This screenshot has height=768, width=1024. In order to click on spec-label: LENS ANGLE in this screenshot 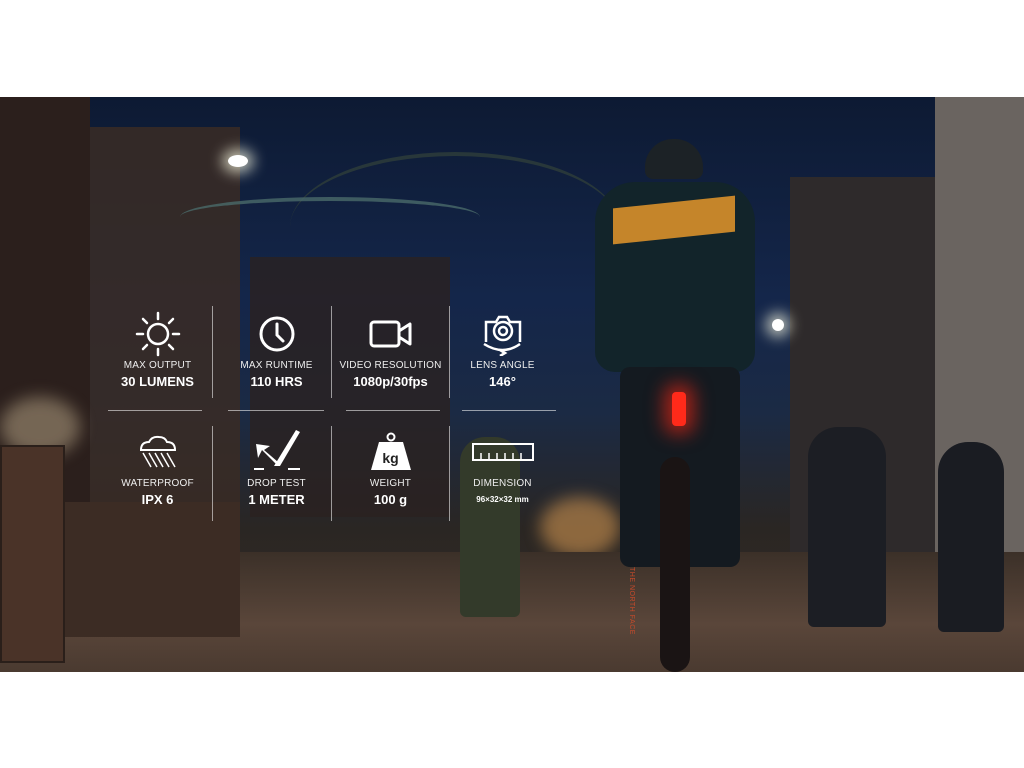, I will do `click(502, 365)`.